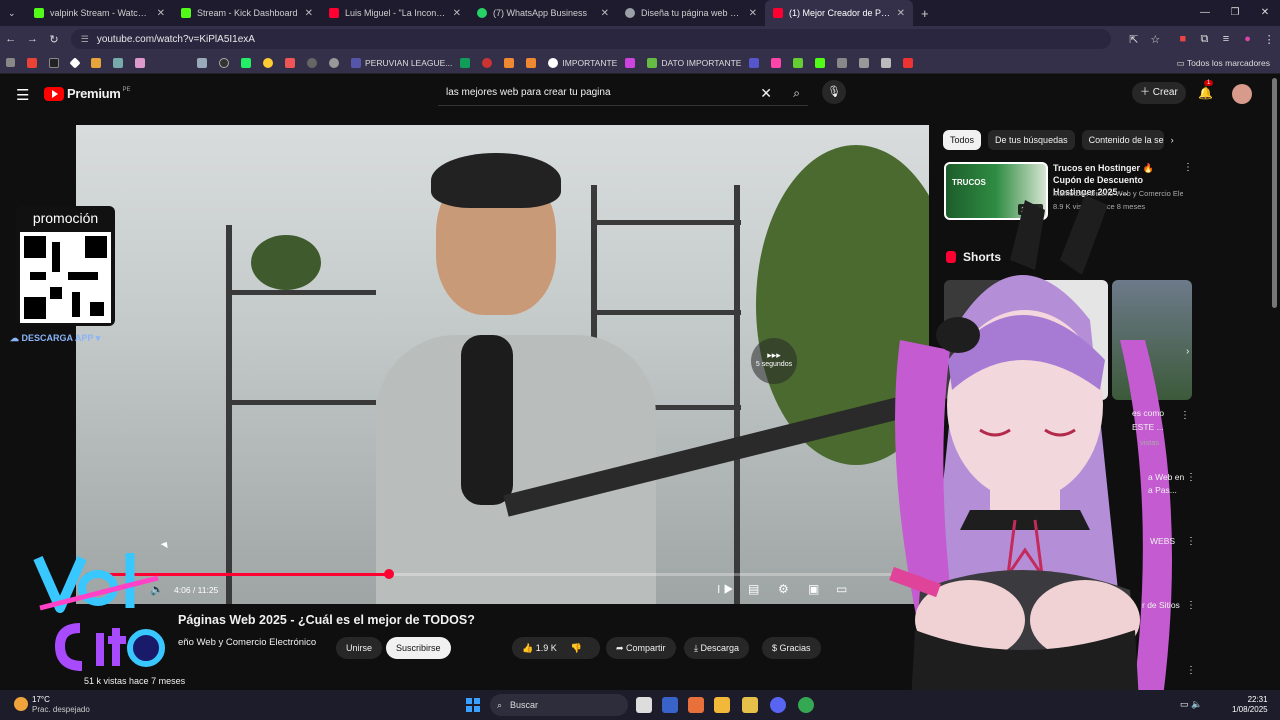  Describe the element at coordinates (834, 92) in the screenshot. I see `microphone-icon: 🎙` at that location.